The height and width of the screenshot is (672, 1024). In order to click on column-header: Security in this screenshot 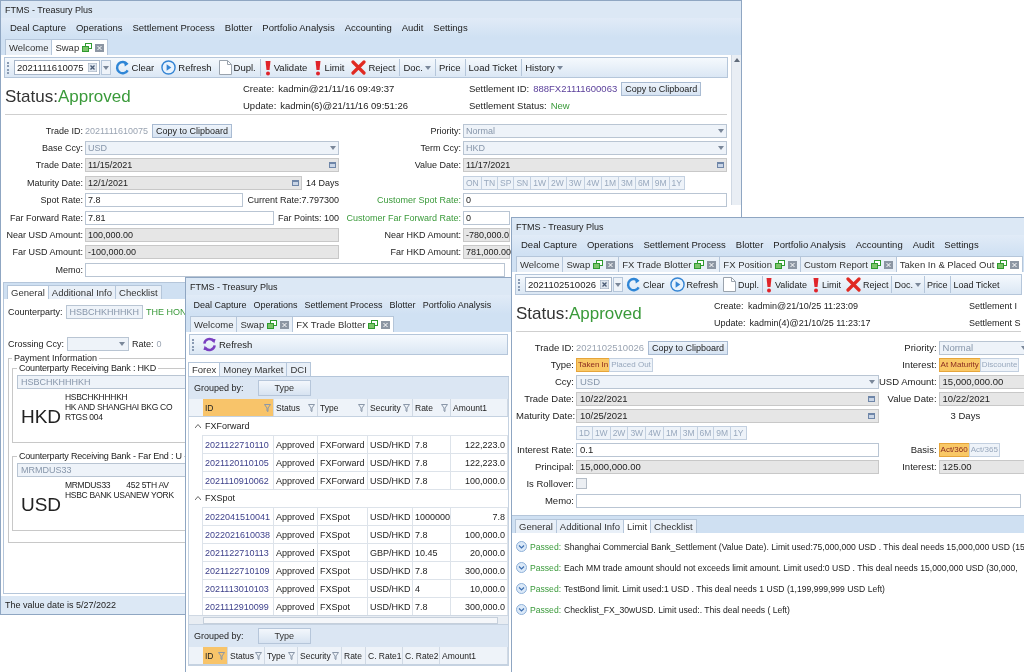, I will do `click(390, 407)`.